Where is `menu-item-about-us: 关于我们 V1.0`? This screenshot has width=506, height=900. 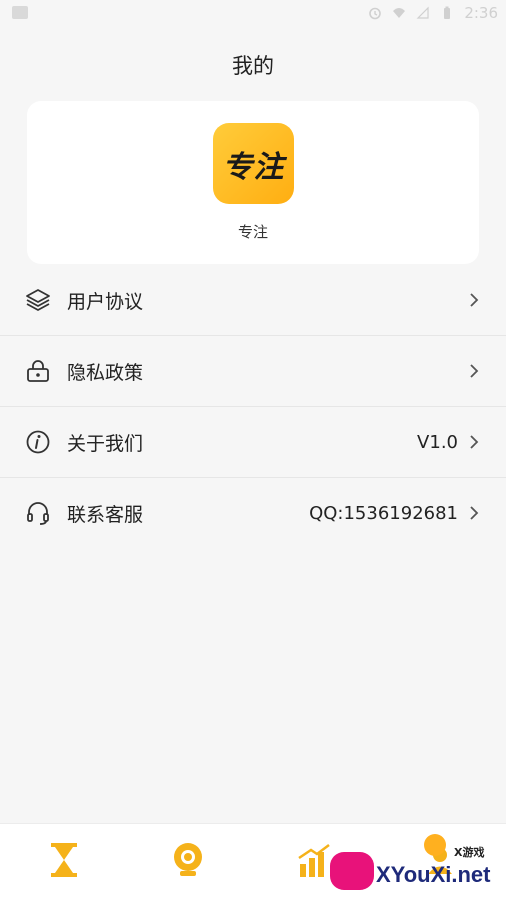 menu-item-about-us: 关于我们 V1.0 is located at coordinates (253, 442).